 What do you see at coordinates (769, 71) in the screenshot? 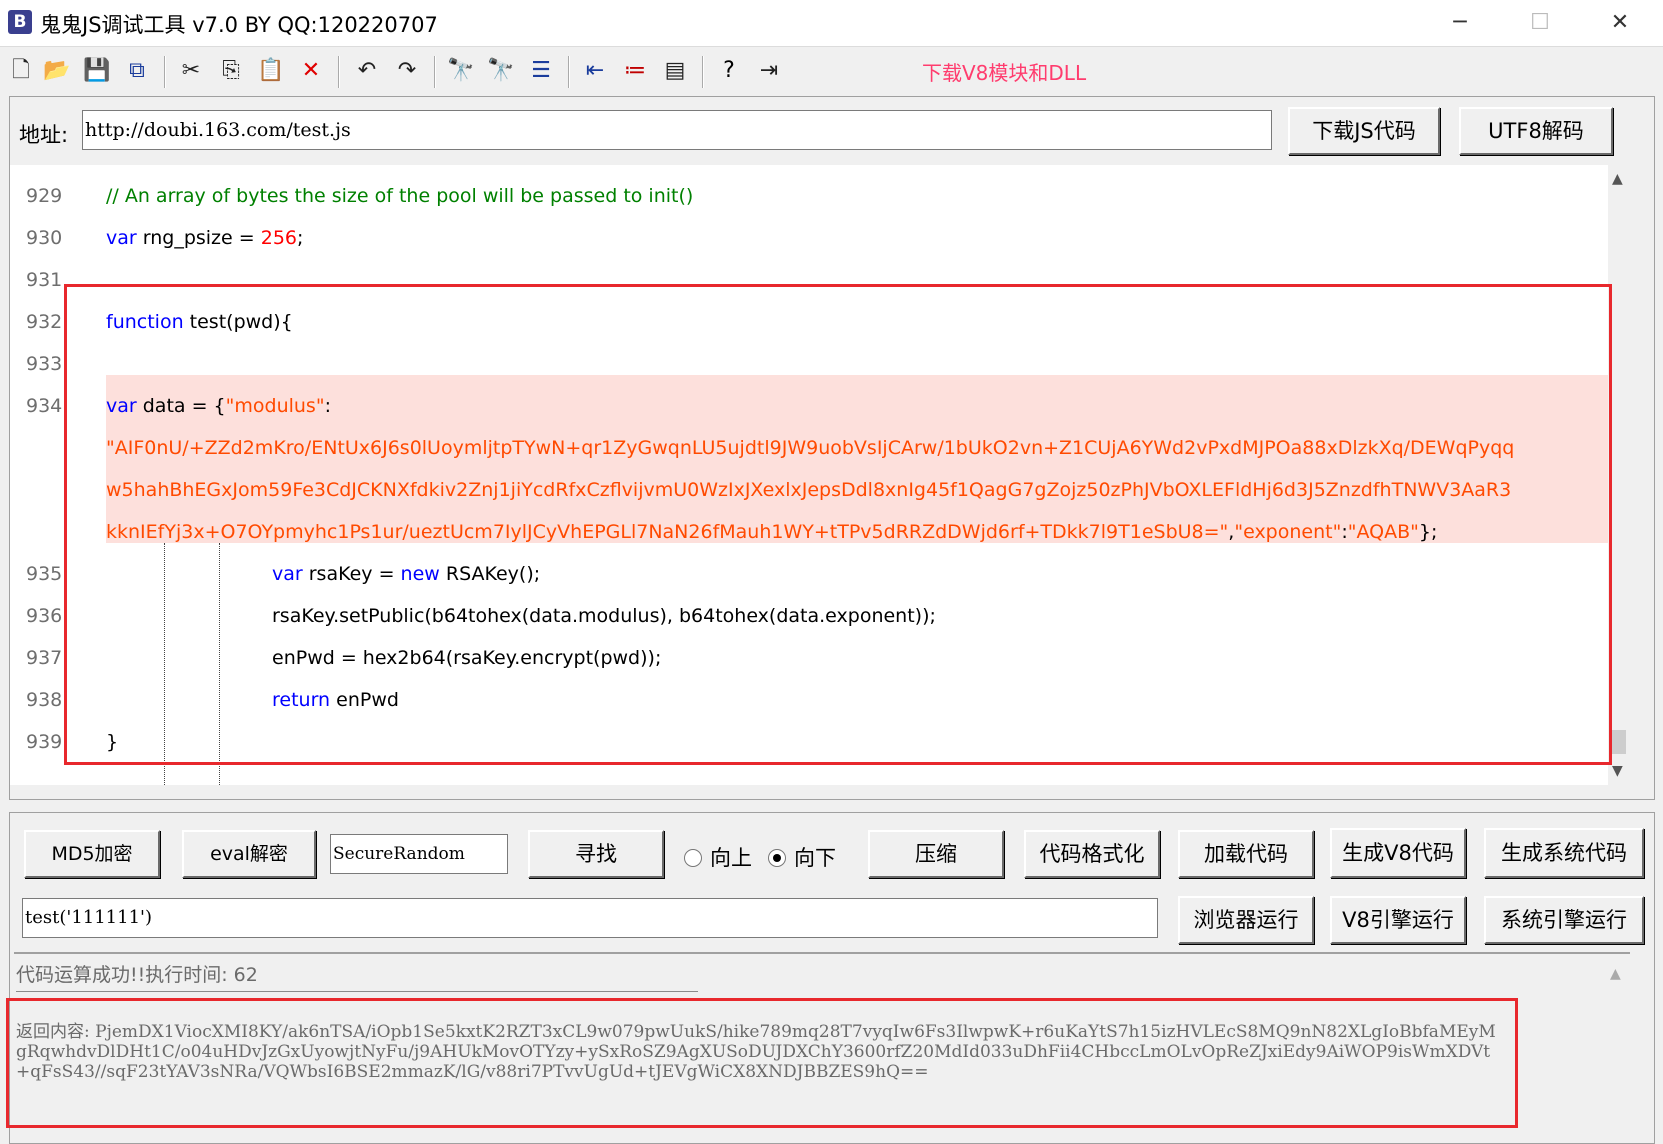
I see `exit-icon: ⇥` at bounding box center [769, 71].